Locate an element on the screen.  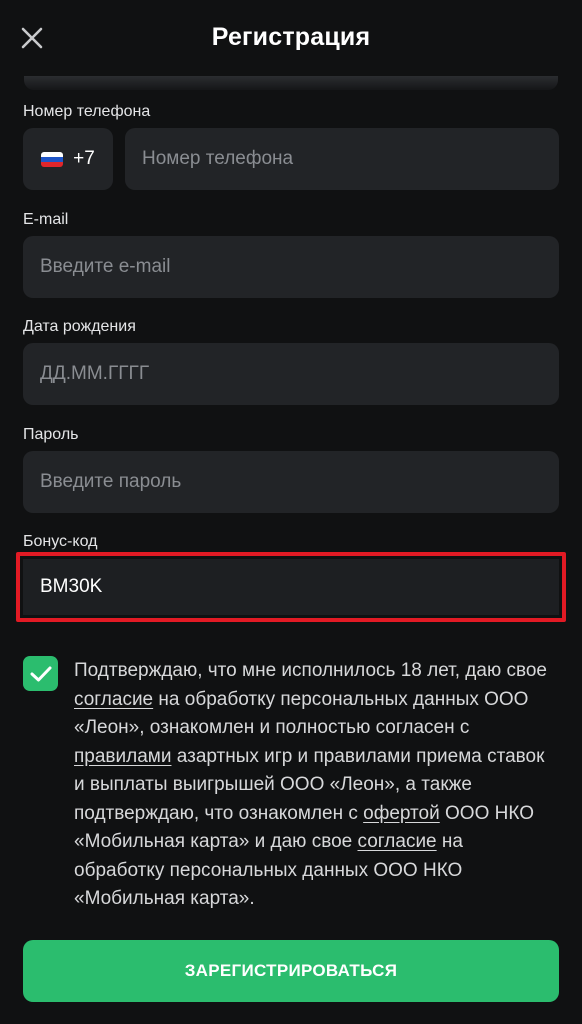
russia-flag-icon is located at coordinates (52, 159).